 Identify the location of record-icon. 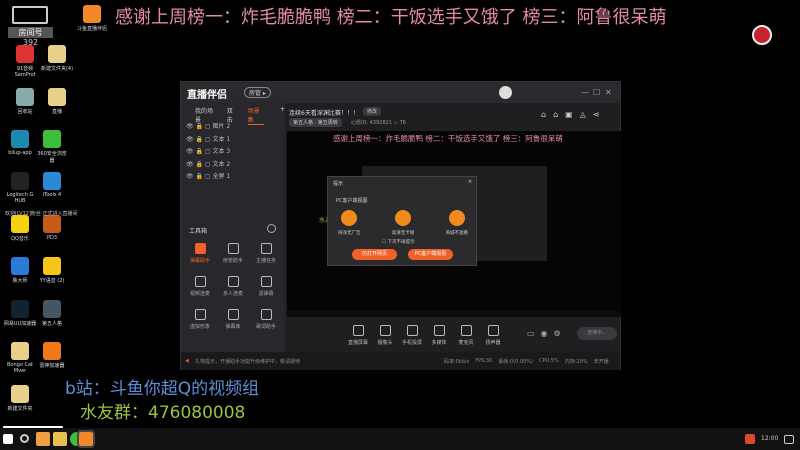
(762, 35).